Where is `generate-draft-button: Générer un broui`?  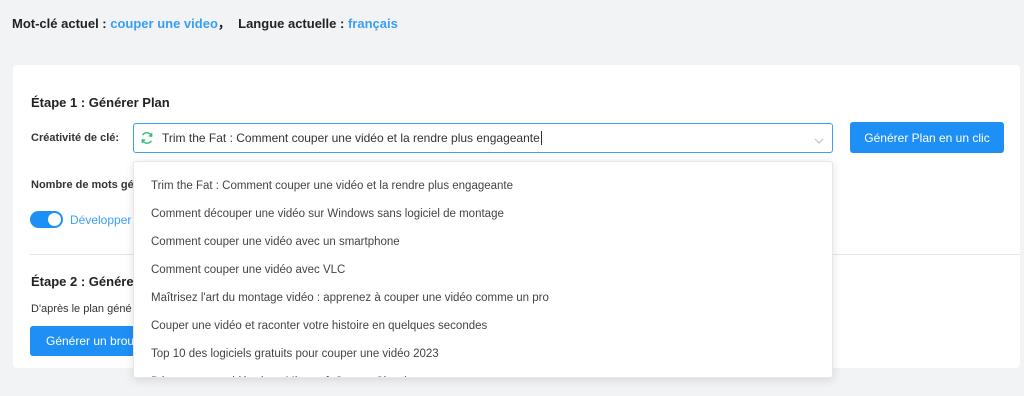 generate-draft-button: Générer un broui is located at coordinates (90, 341).